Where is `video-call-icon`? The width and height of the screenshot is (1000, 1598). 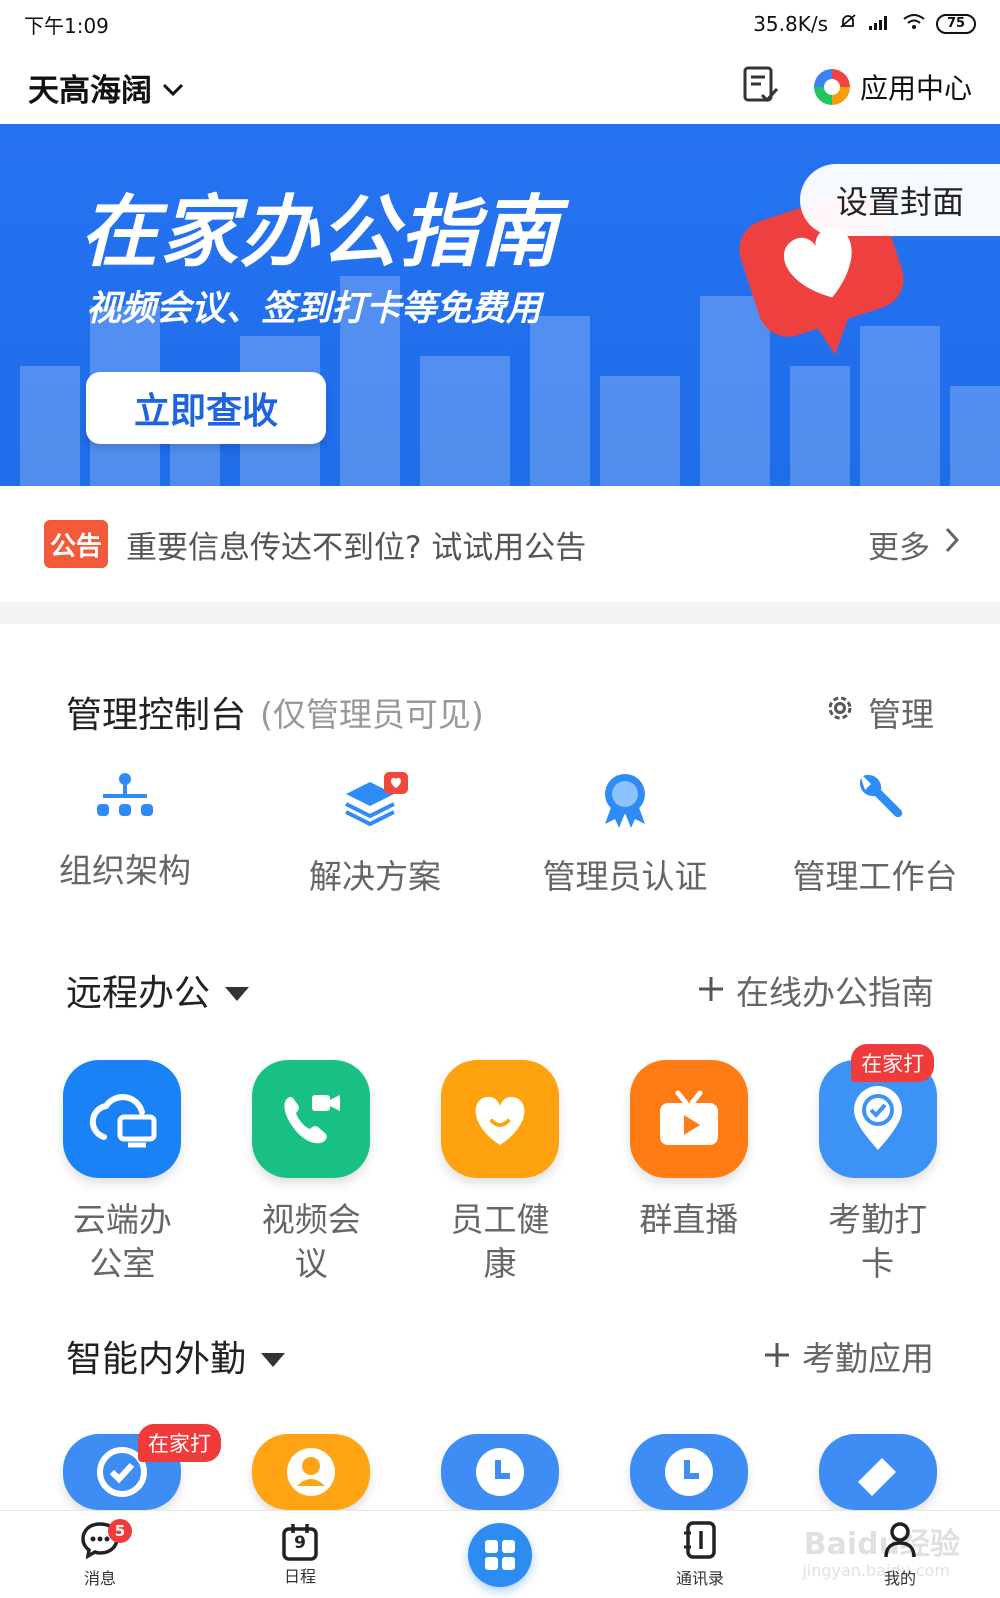
video-call-icon is located at coordinates (311, 1119).